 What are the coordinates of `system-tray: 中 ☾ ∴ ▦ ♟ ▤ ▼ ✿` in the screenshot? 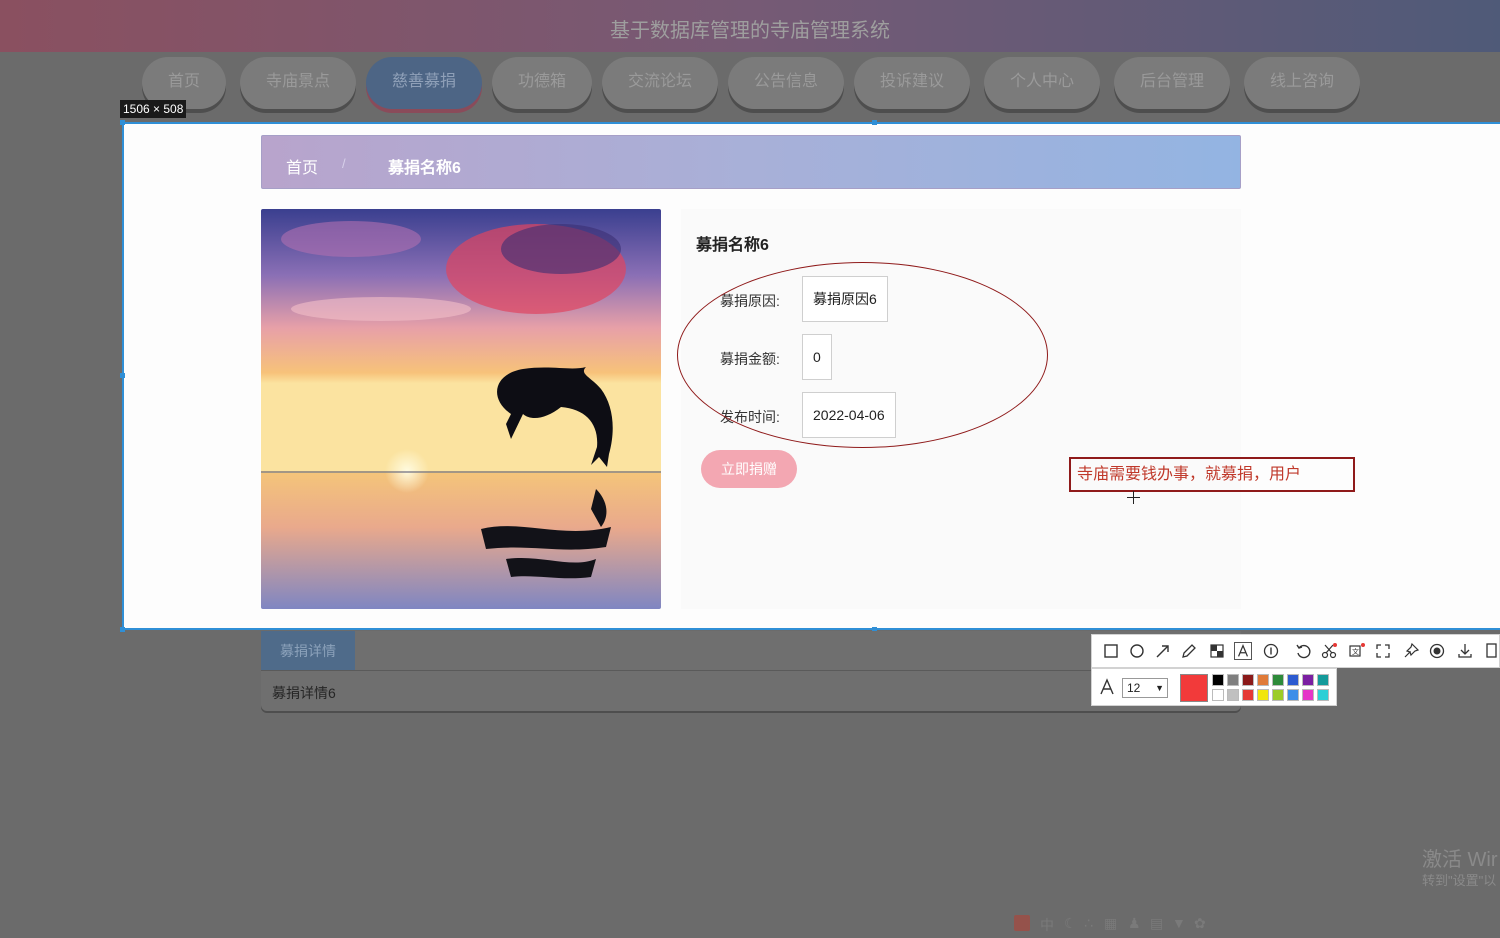 It's located at (1114, 925).